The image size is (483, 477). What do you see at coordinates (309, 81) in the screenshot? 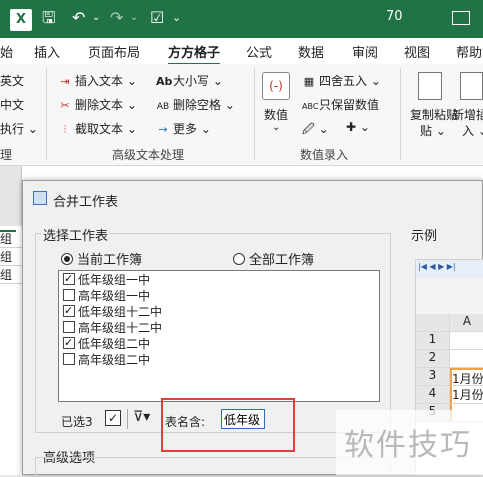
I see `round-icon: ▦` at bounding box center [309, 81].